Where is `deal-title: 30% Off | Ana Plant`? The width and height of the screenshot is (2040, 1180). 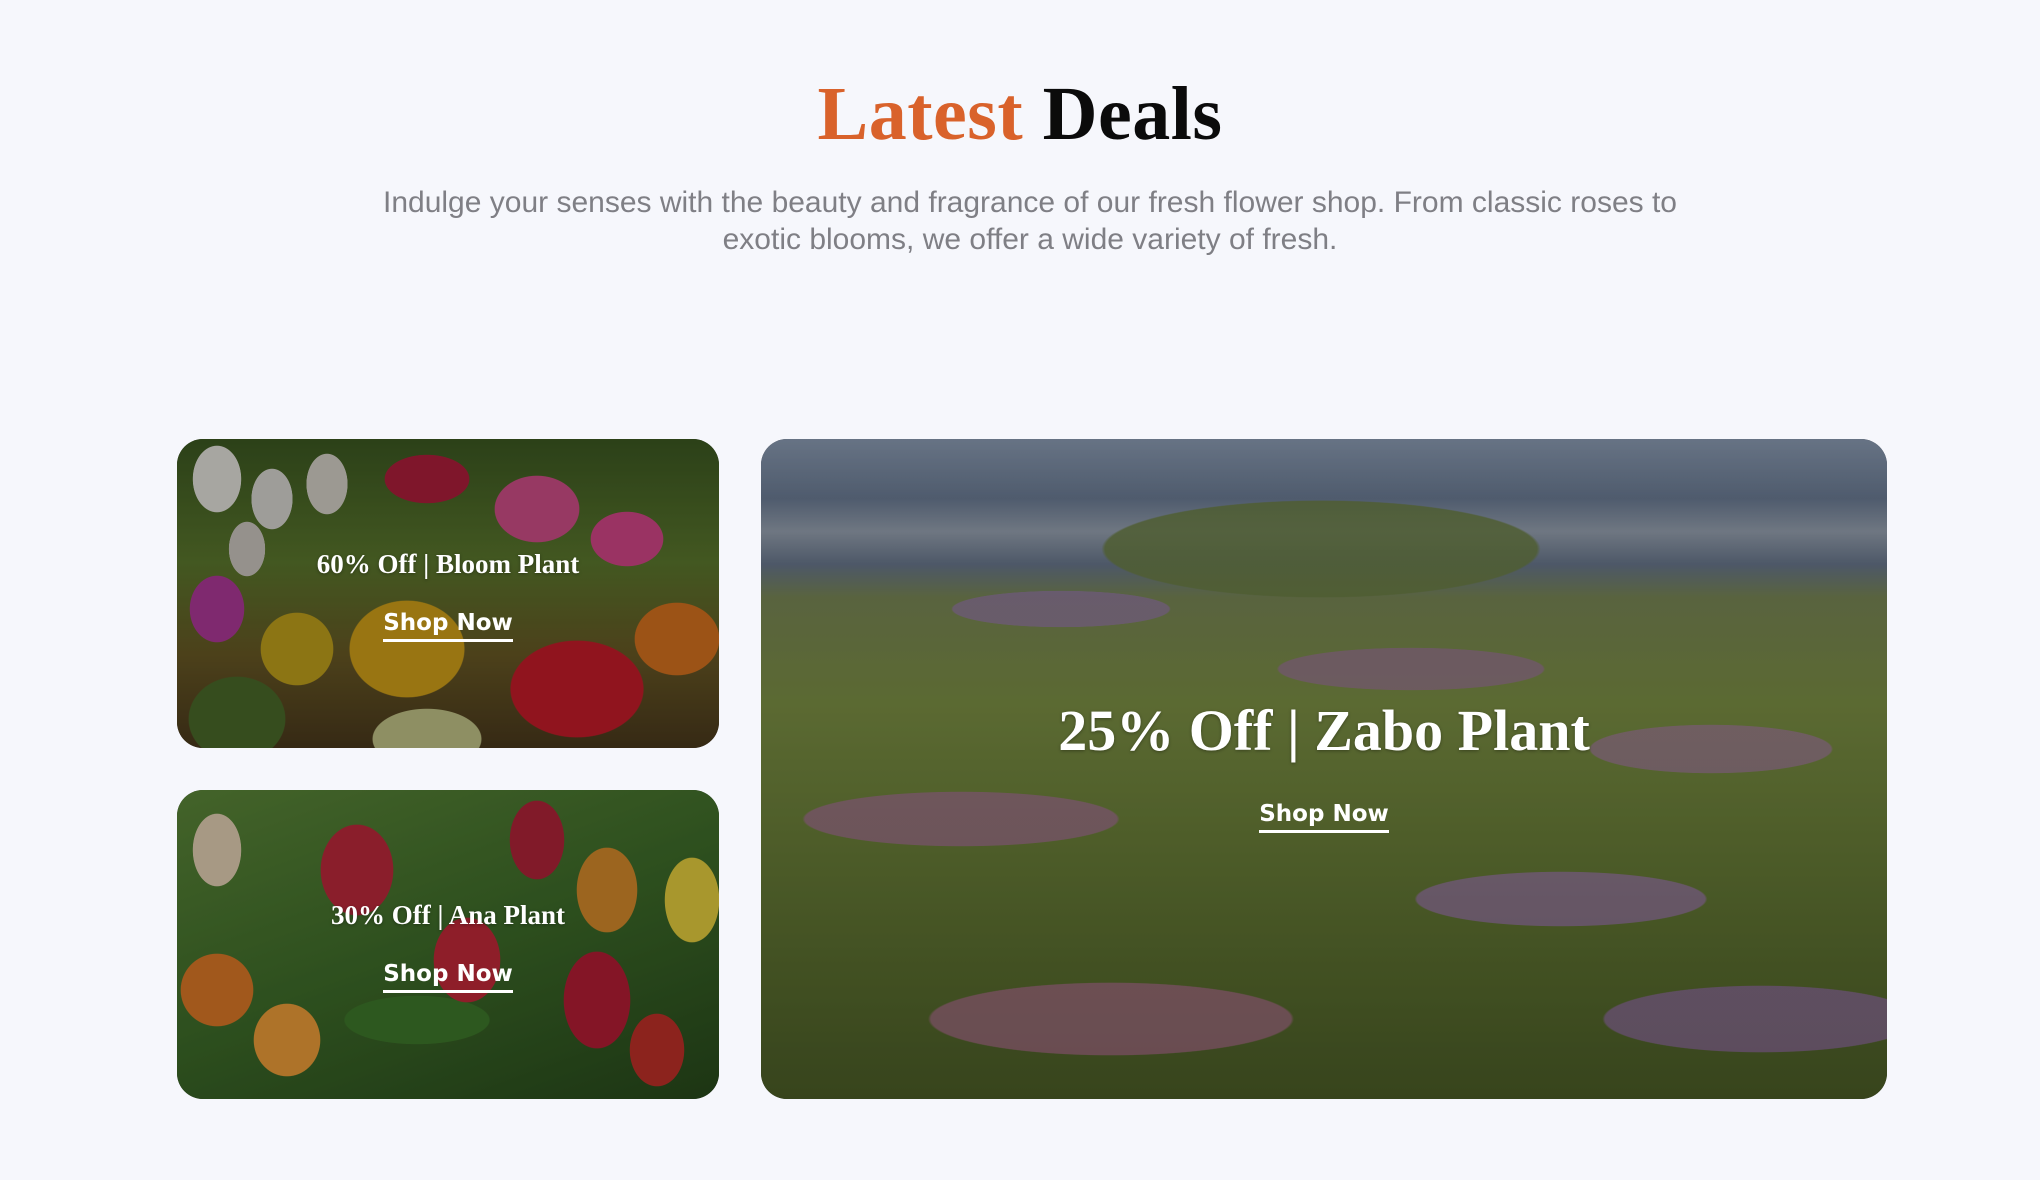 deal-title: 30% Off | Ana Plant is located at coordinates (448, 915).